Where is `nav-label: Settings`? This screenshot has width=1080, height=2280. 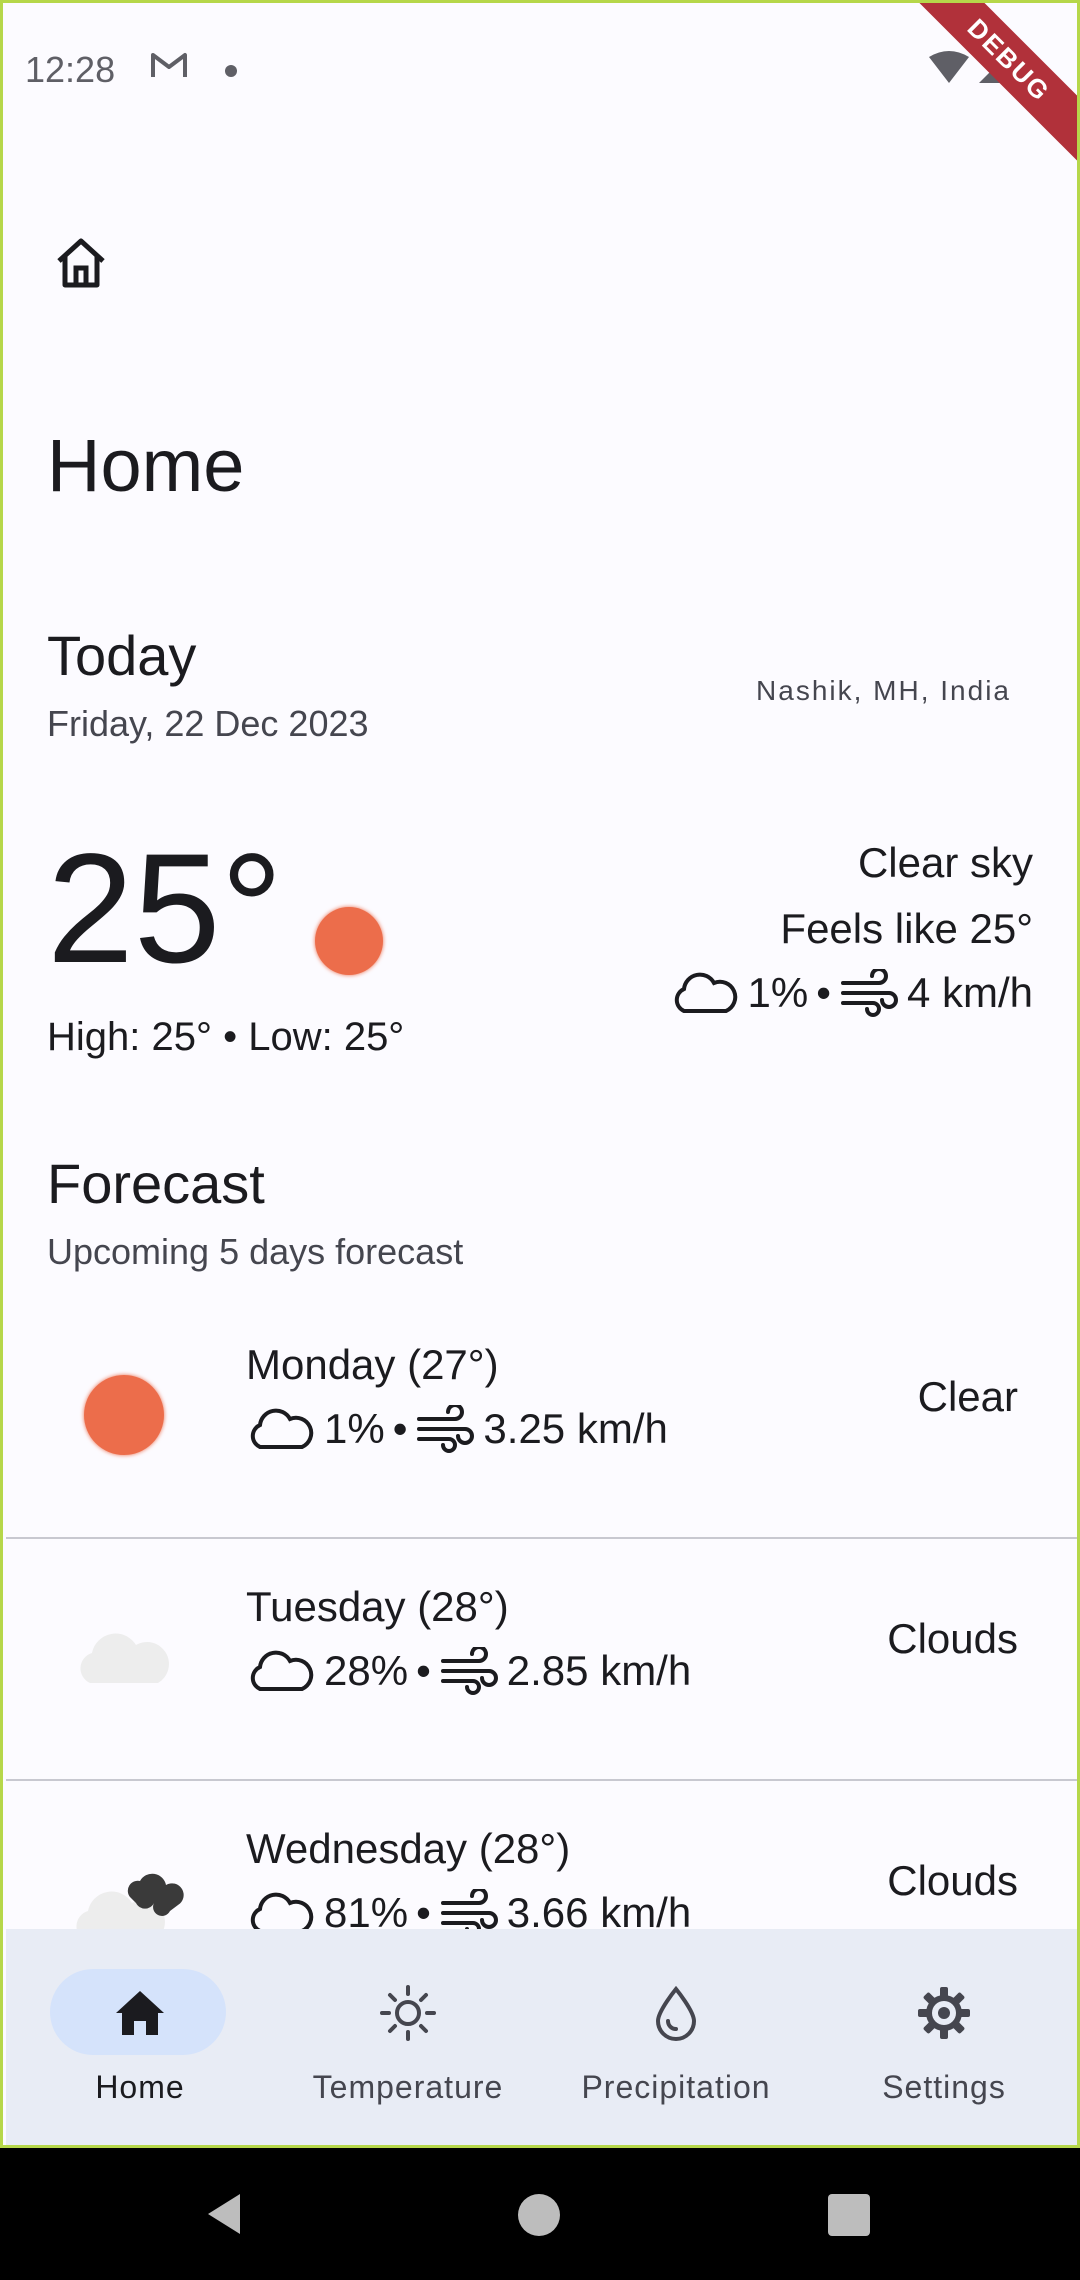
nav-label: Settings is located at coordinates (944, 2087).